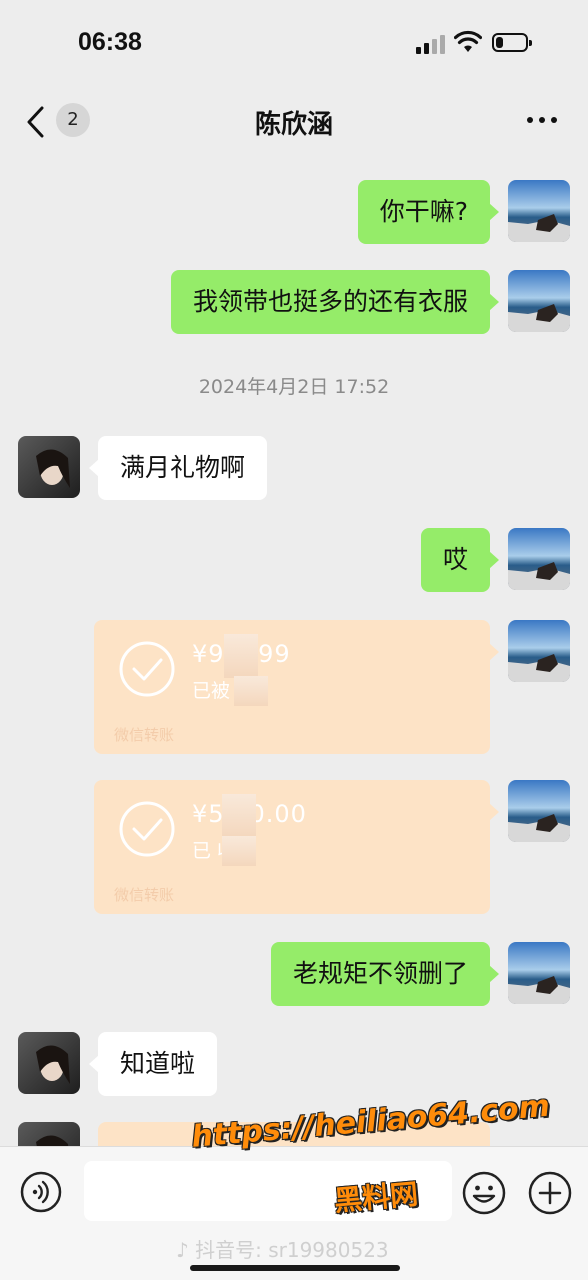 The height and width of the screenshot is (1280, 588). I want to click on transfer-card: ¥5 00.00 已 收 微信转账, so click(296, 847).